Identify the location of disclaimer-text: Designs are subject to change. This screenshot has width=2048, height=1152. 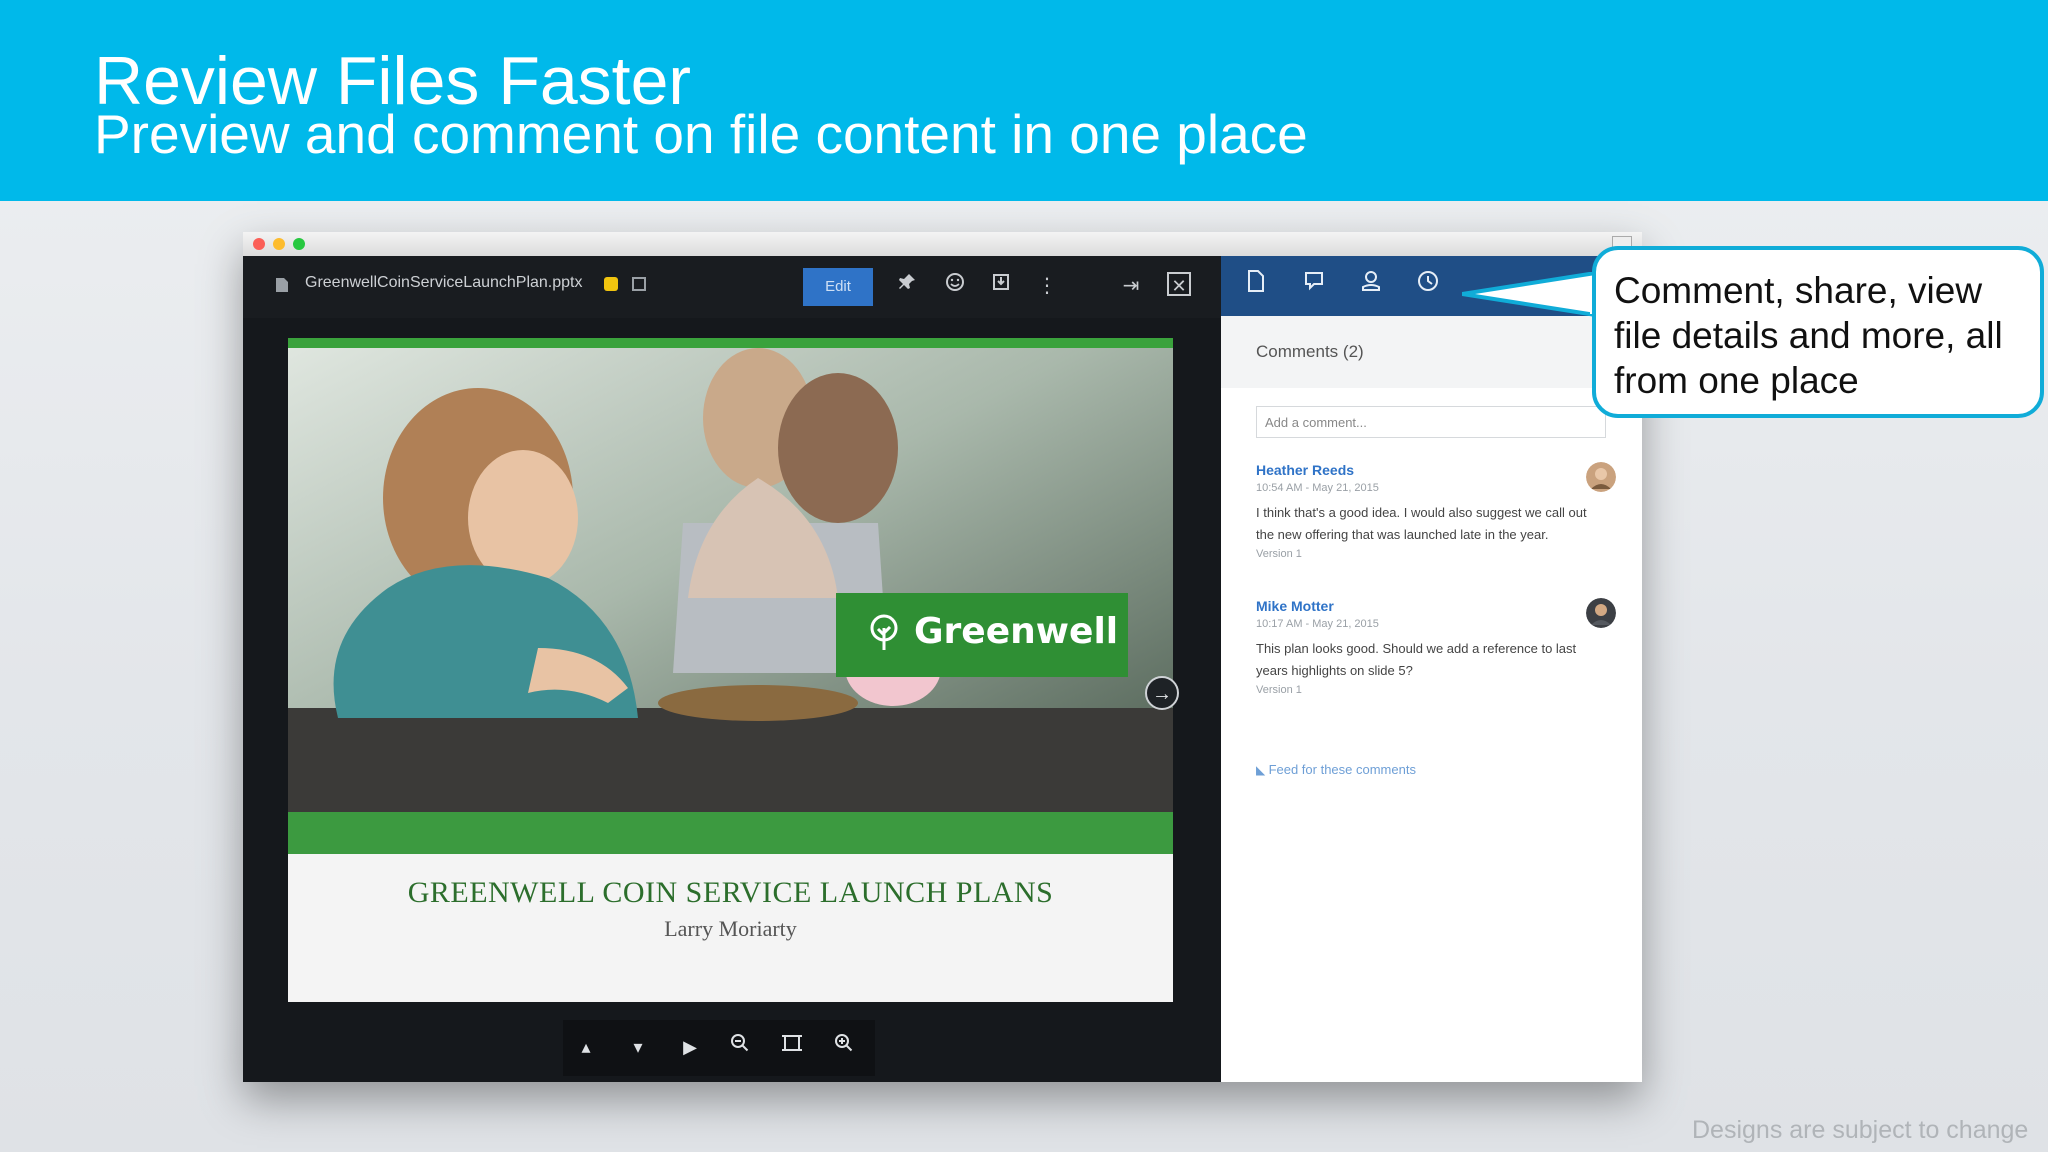
(1860, 1130).